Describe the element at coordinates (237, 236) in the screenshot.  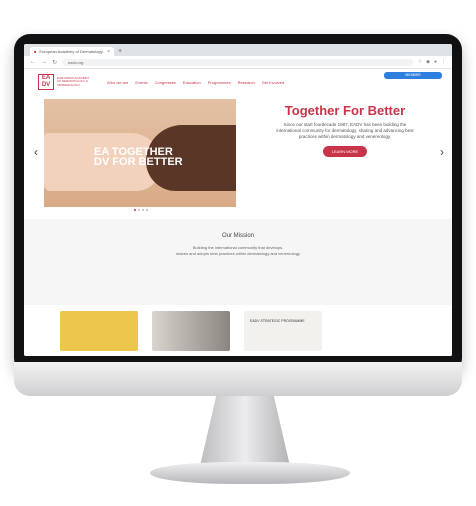
I see `mission-title: Our Mission` at that location.